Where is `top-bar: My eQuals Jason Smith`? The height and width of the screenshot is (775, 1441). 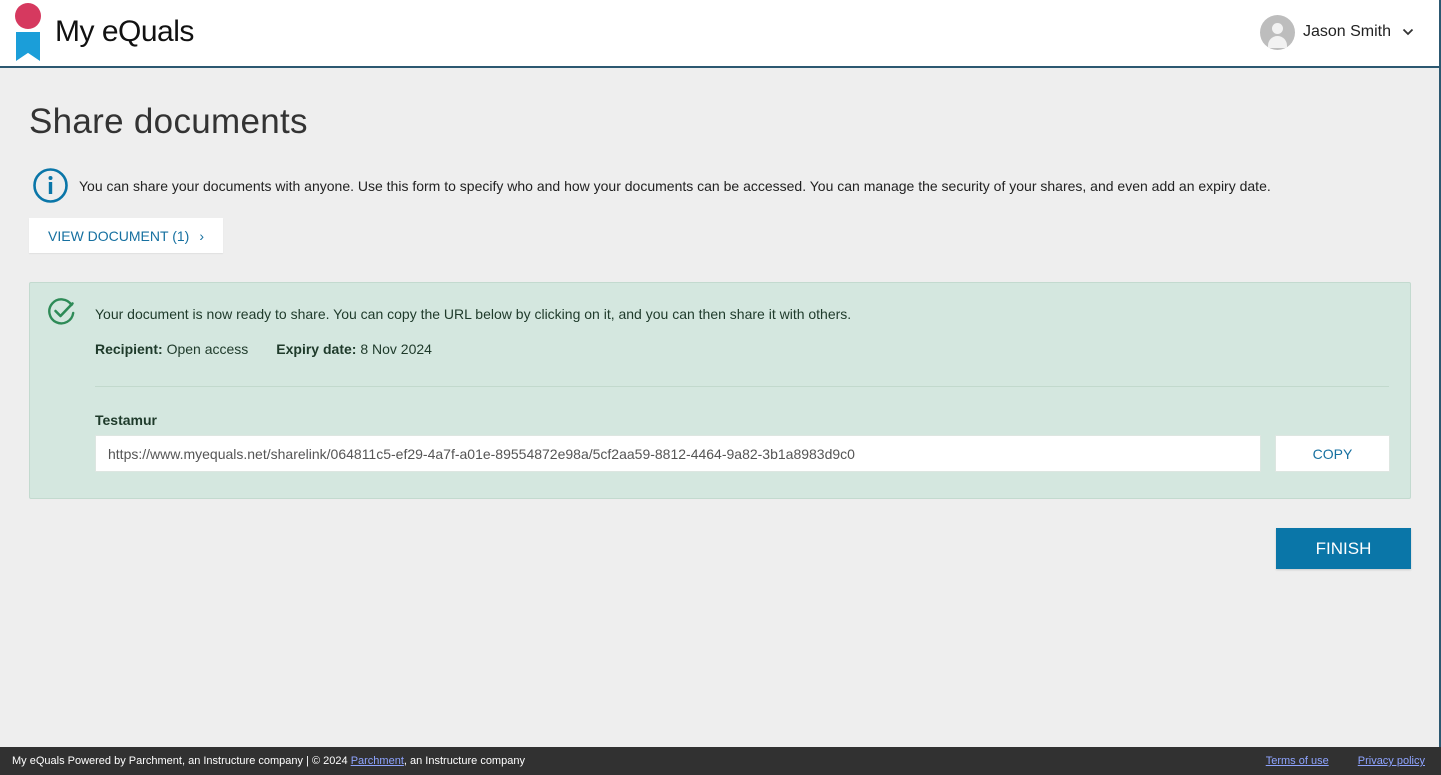
top-bar: My eQuals Jason Smith is located at coordinates (720, 34).